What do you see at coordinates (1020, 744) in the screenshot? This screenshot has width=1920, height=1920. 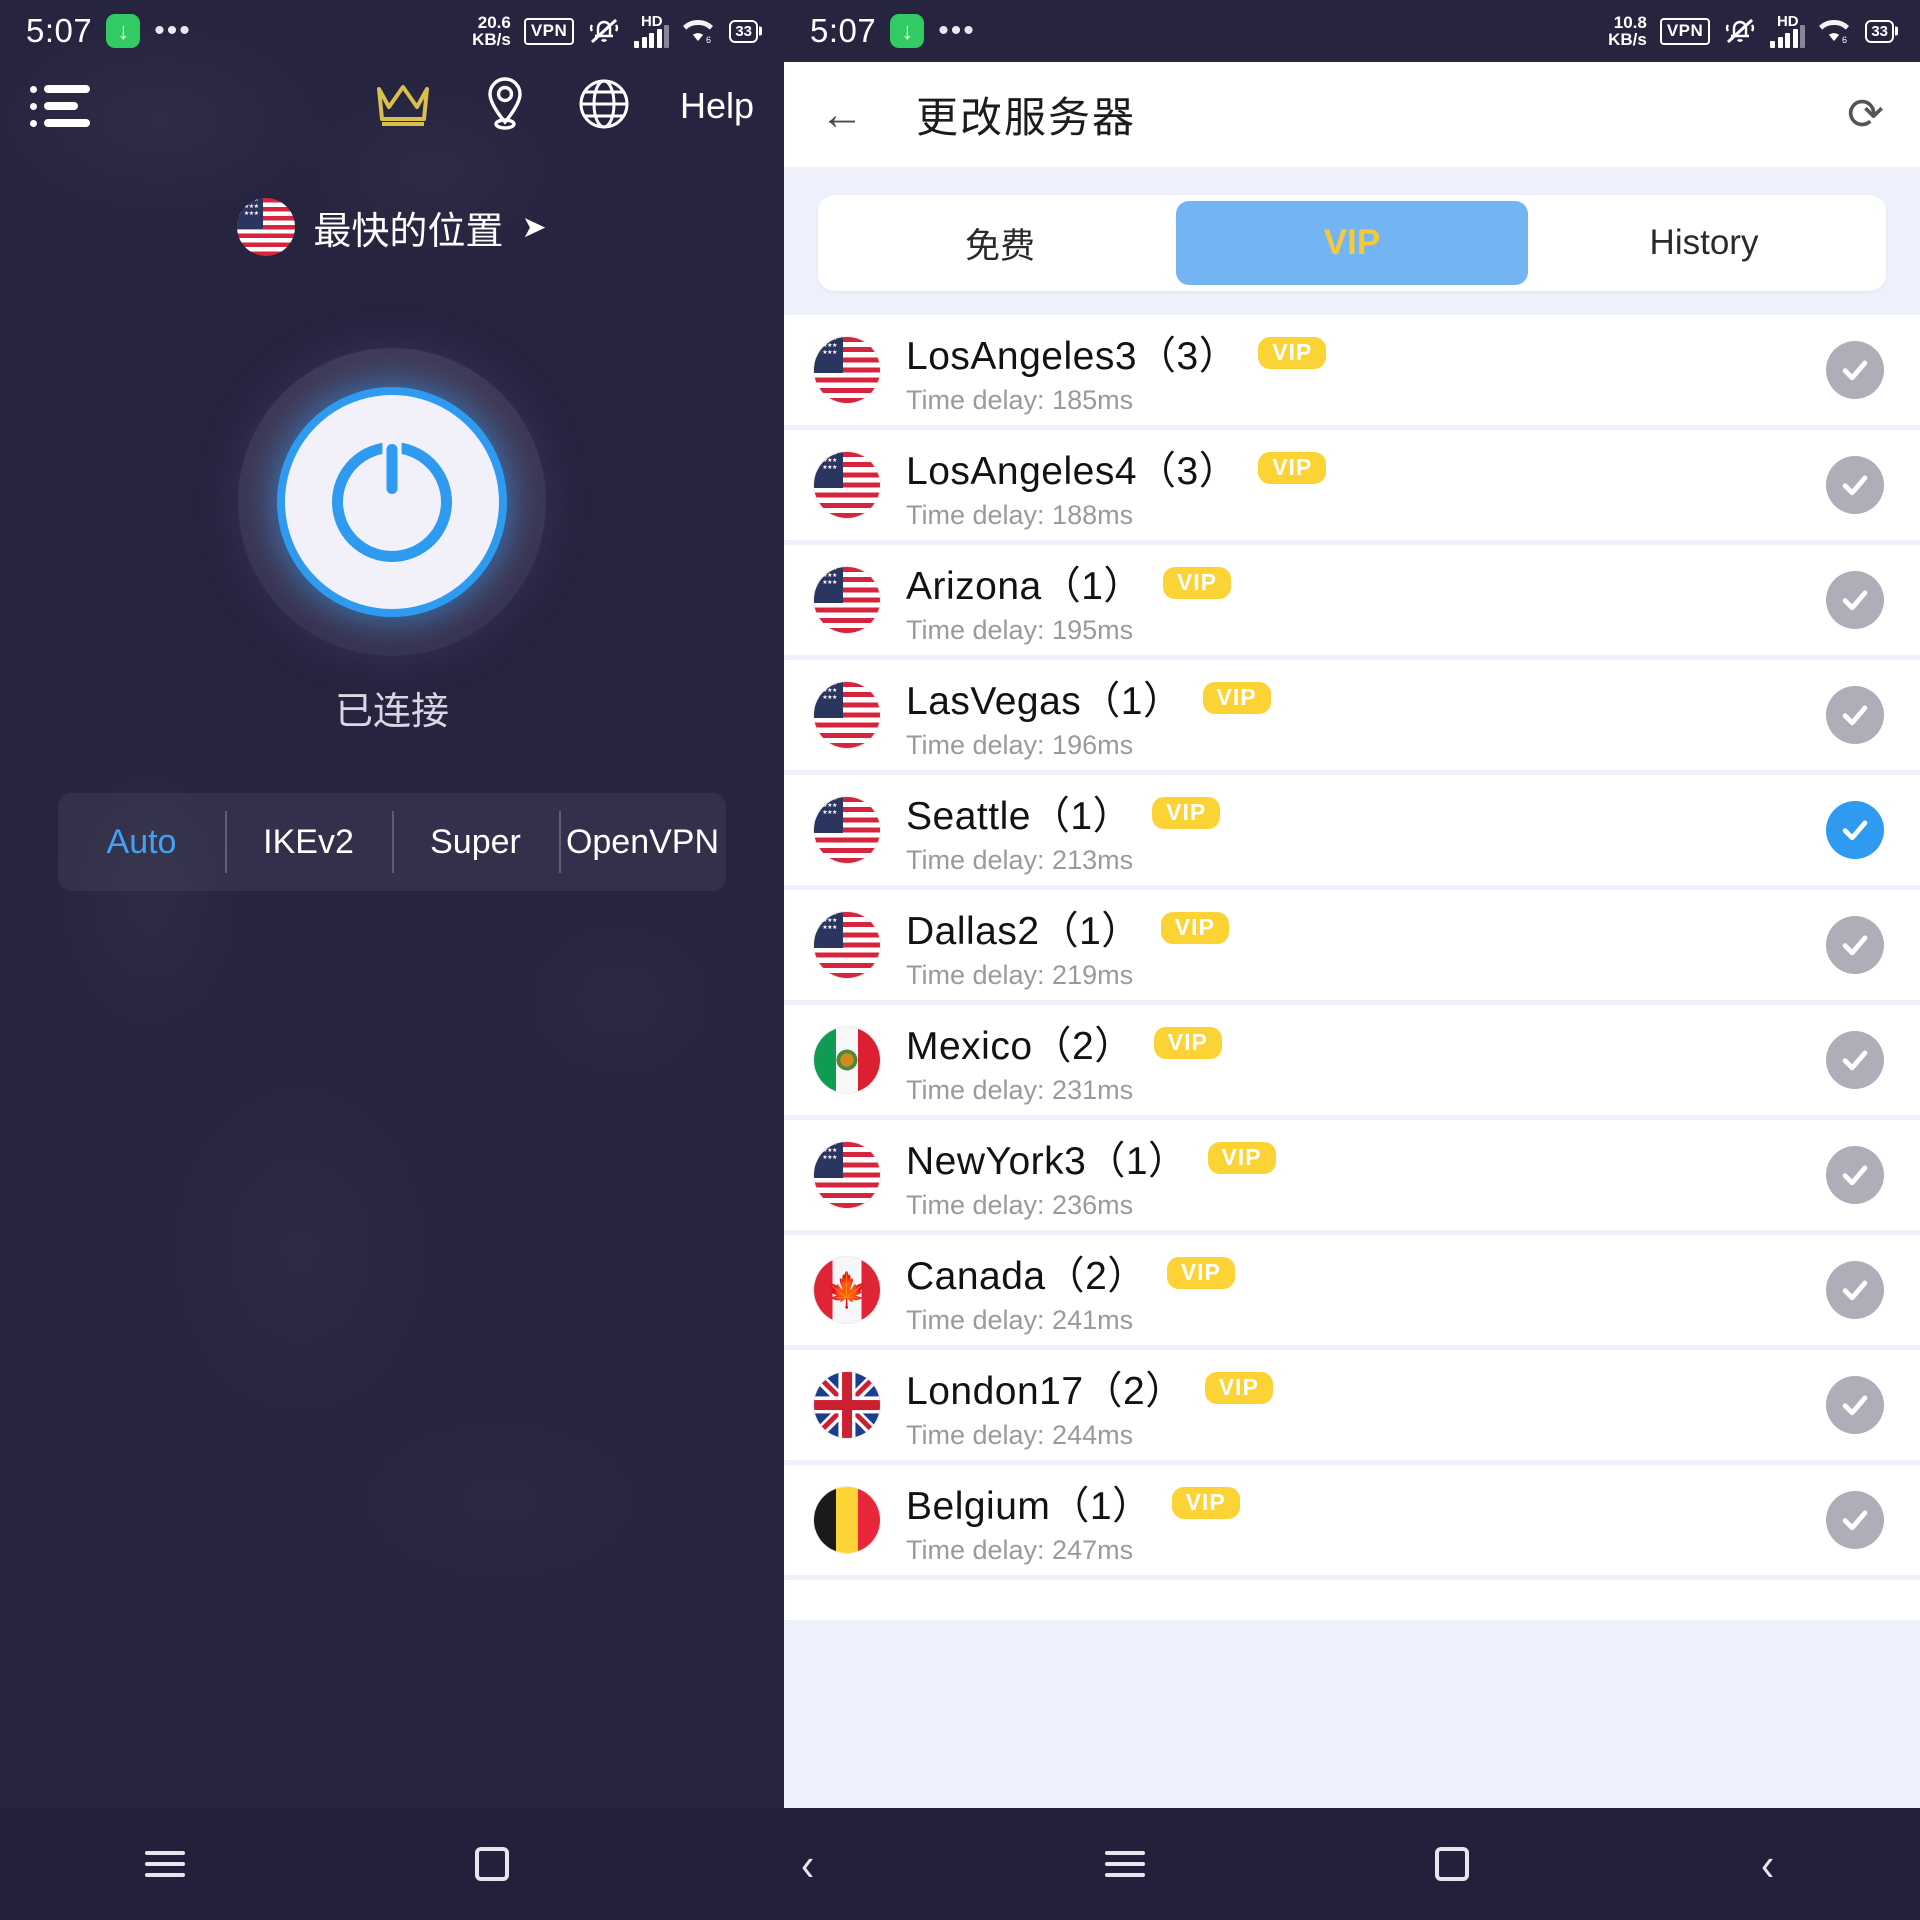 I see `server-delay: Time delay: 196ms` at bounding box center [1020, 744].